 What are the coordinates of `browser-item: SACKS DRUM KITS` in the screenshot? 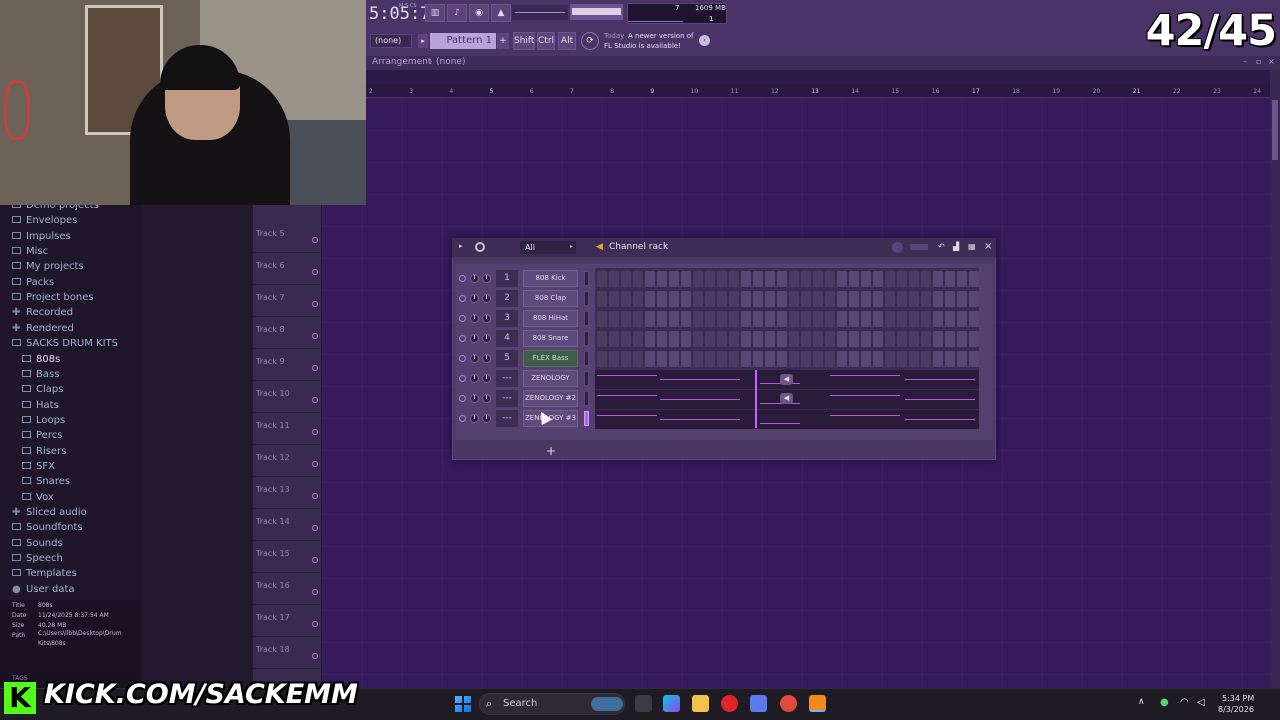 It's located at (65, 345).